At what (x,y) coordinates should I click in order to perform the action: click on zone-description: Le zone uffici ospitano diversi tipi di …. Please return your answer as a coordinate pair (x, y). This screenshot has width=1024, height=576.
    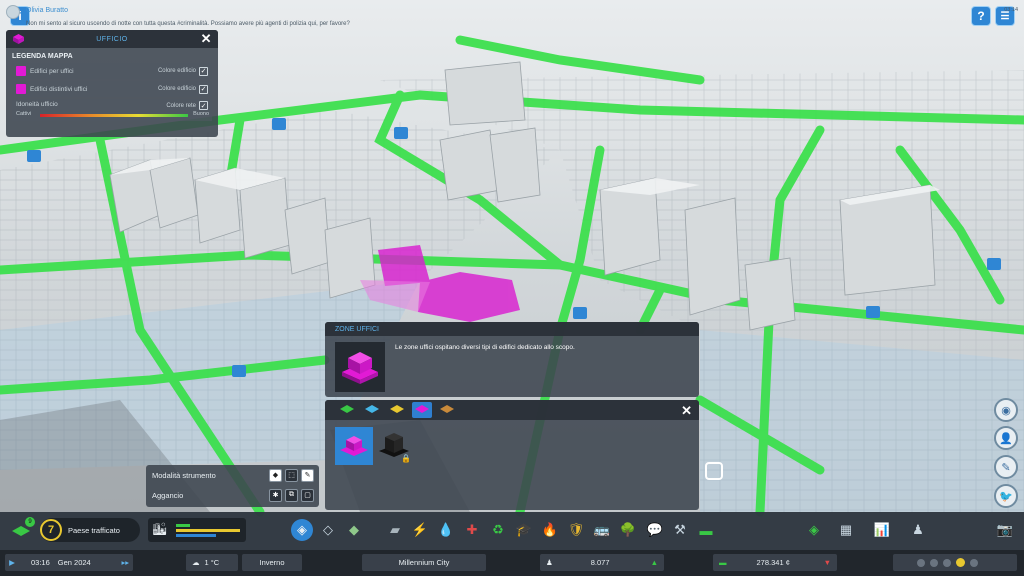
    Looking at the image, I should click on (485, 347).